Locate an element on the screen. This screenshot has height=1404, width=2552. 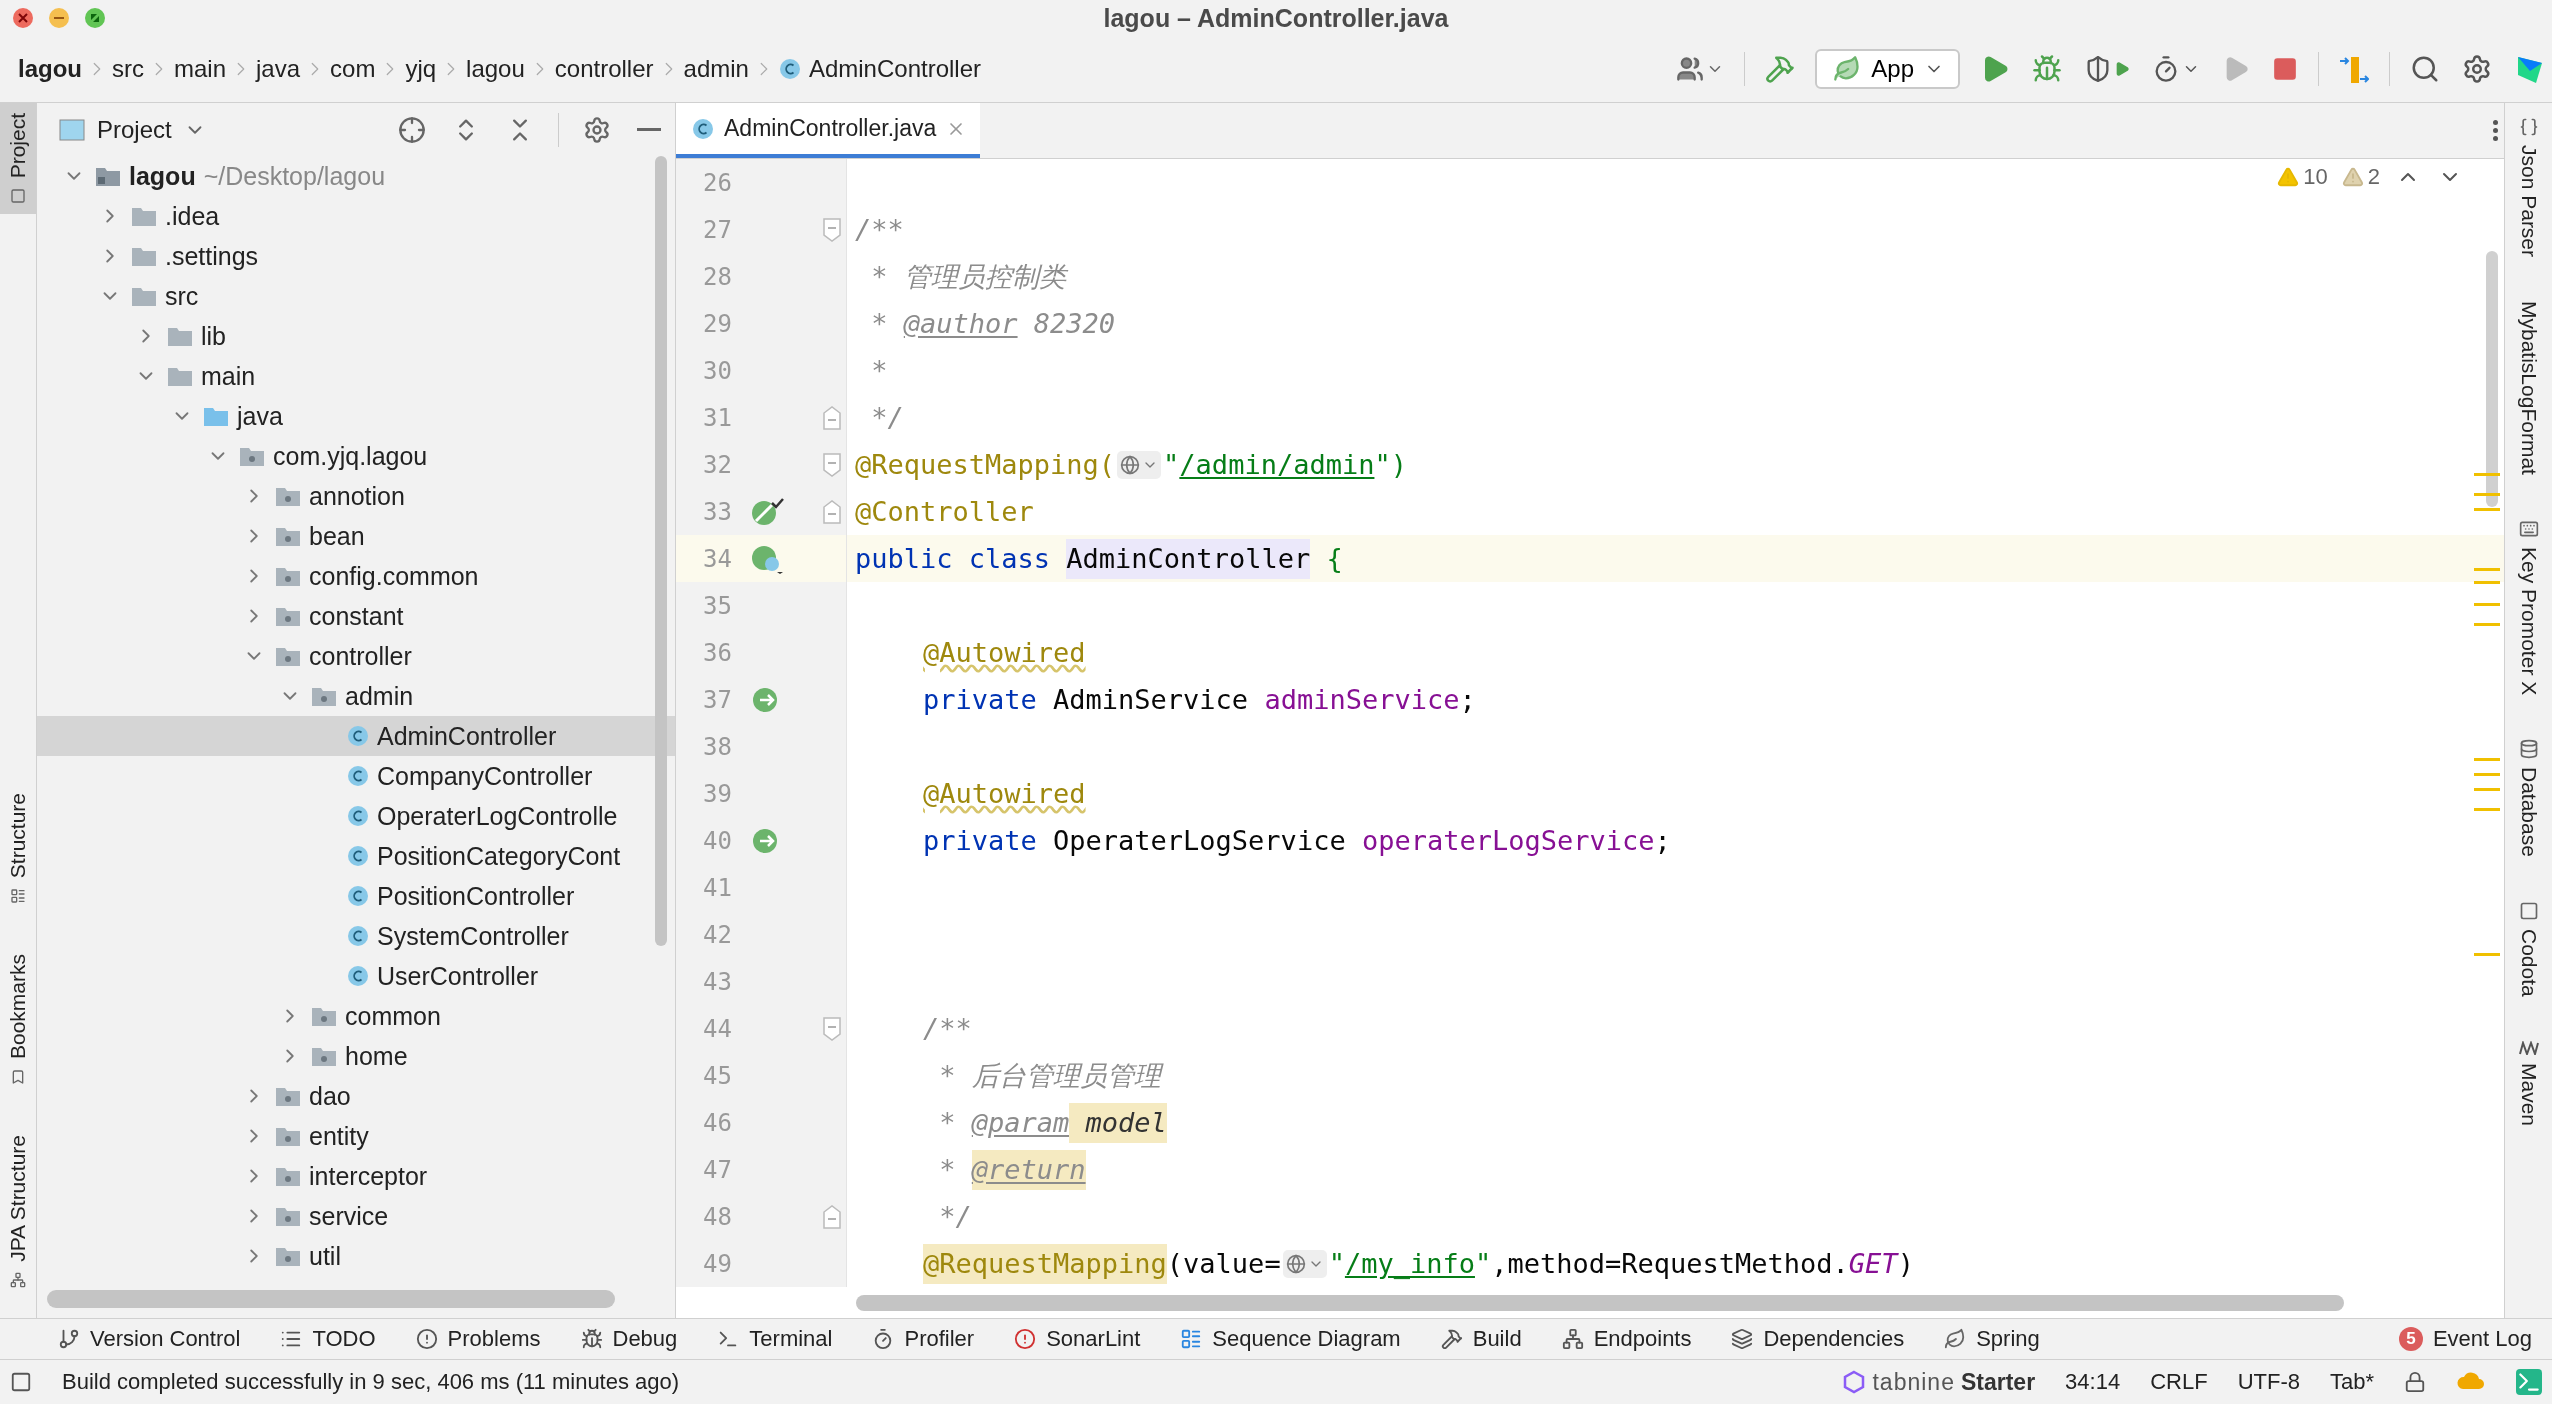
bean-check-icon is located at coordinates (767, 511).